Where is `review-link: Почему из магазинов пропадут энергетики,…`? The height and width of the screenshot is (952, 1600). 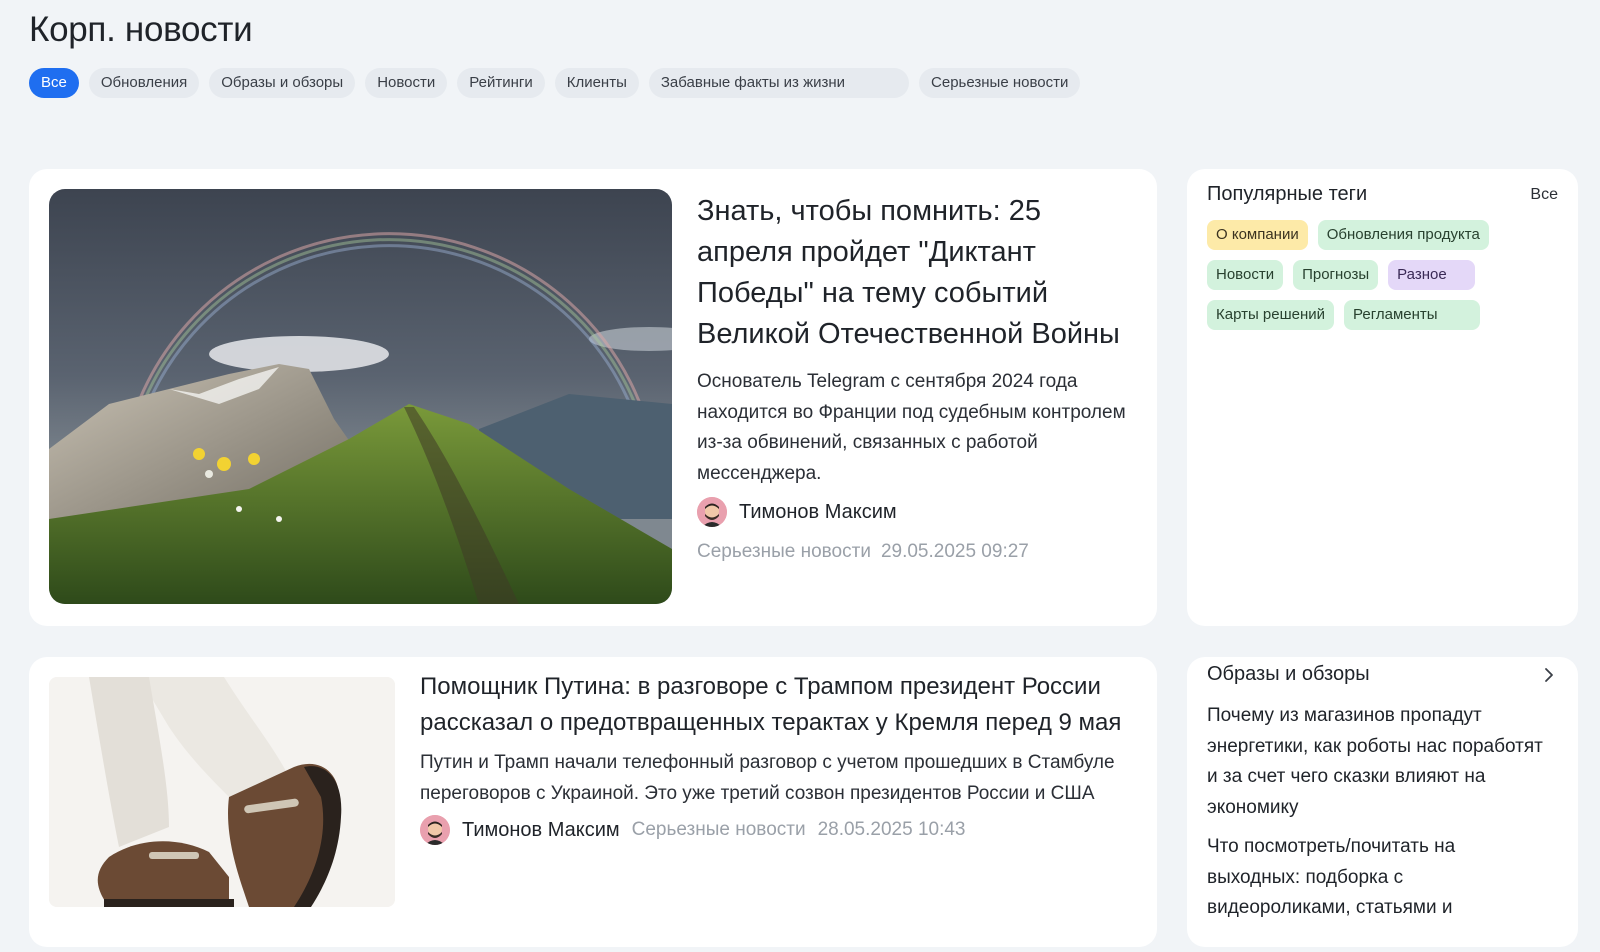
review-link: Почему из магазинов пропадут энергетики,… is located at coordinates (1377, 762).